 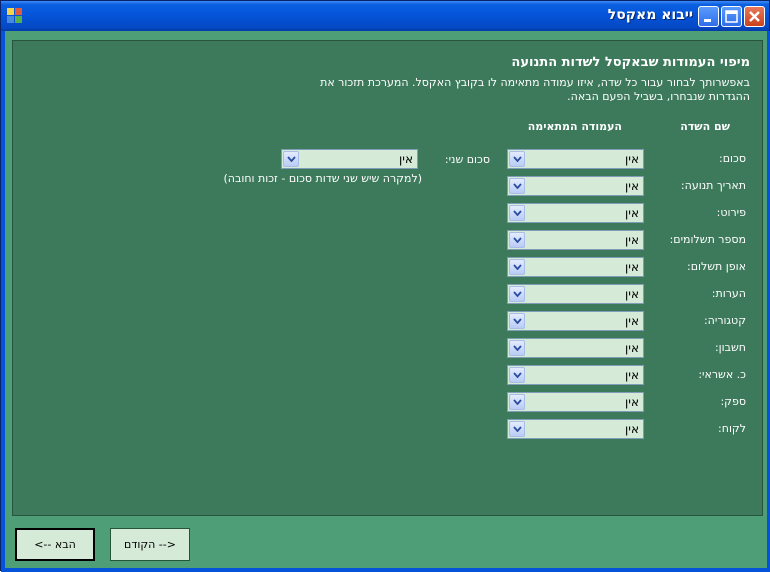 What do you see at coordinates (707, 239) in the screenshot?
I see `field-label: מספר תשלומים:` at bounding box center [707, 239].